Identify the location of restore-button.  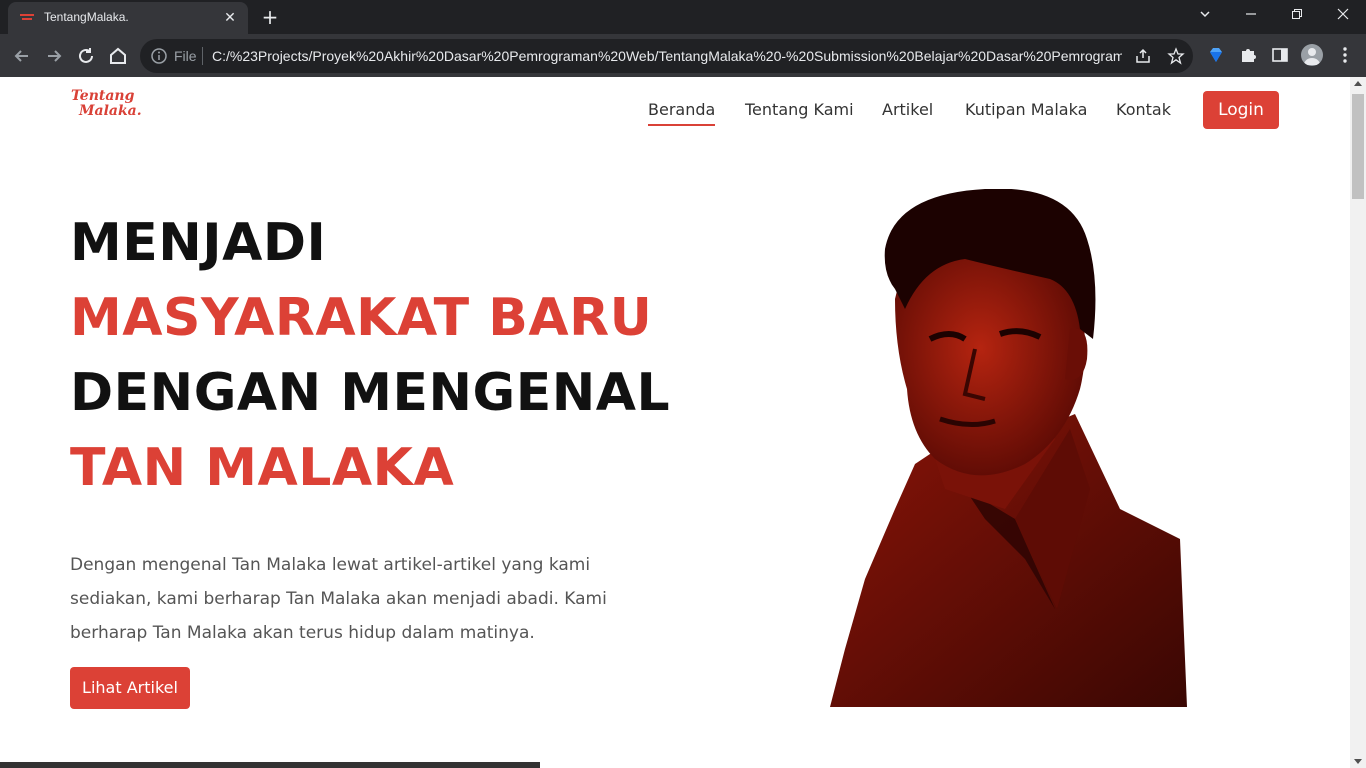
(1297, 16).